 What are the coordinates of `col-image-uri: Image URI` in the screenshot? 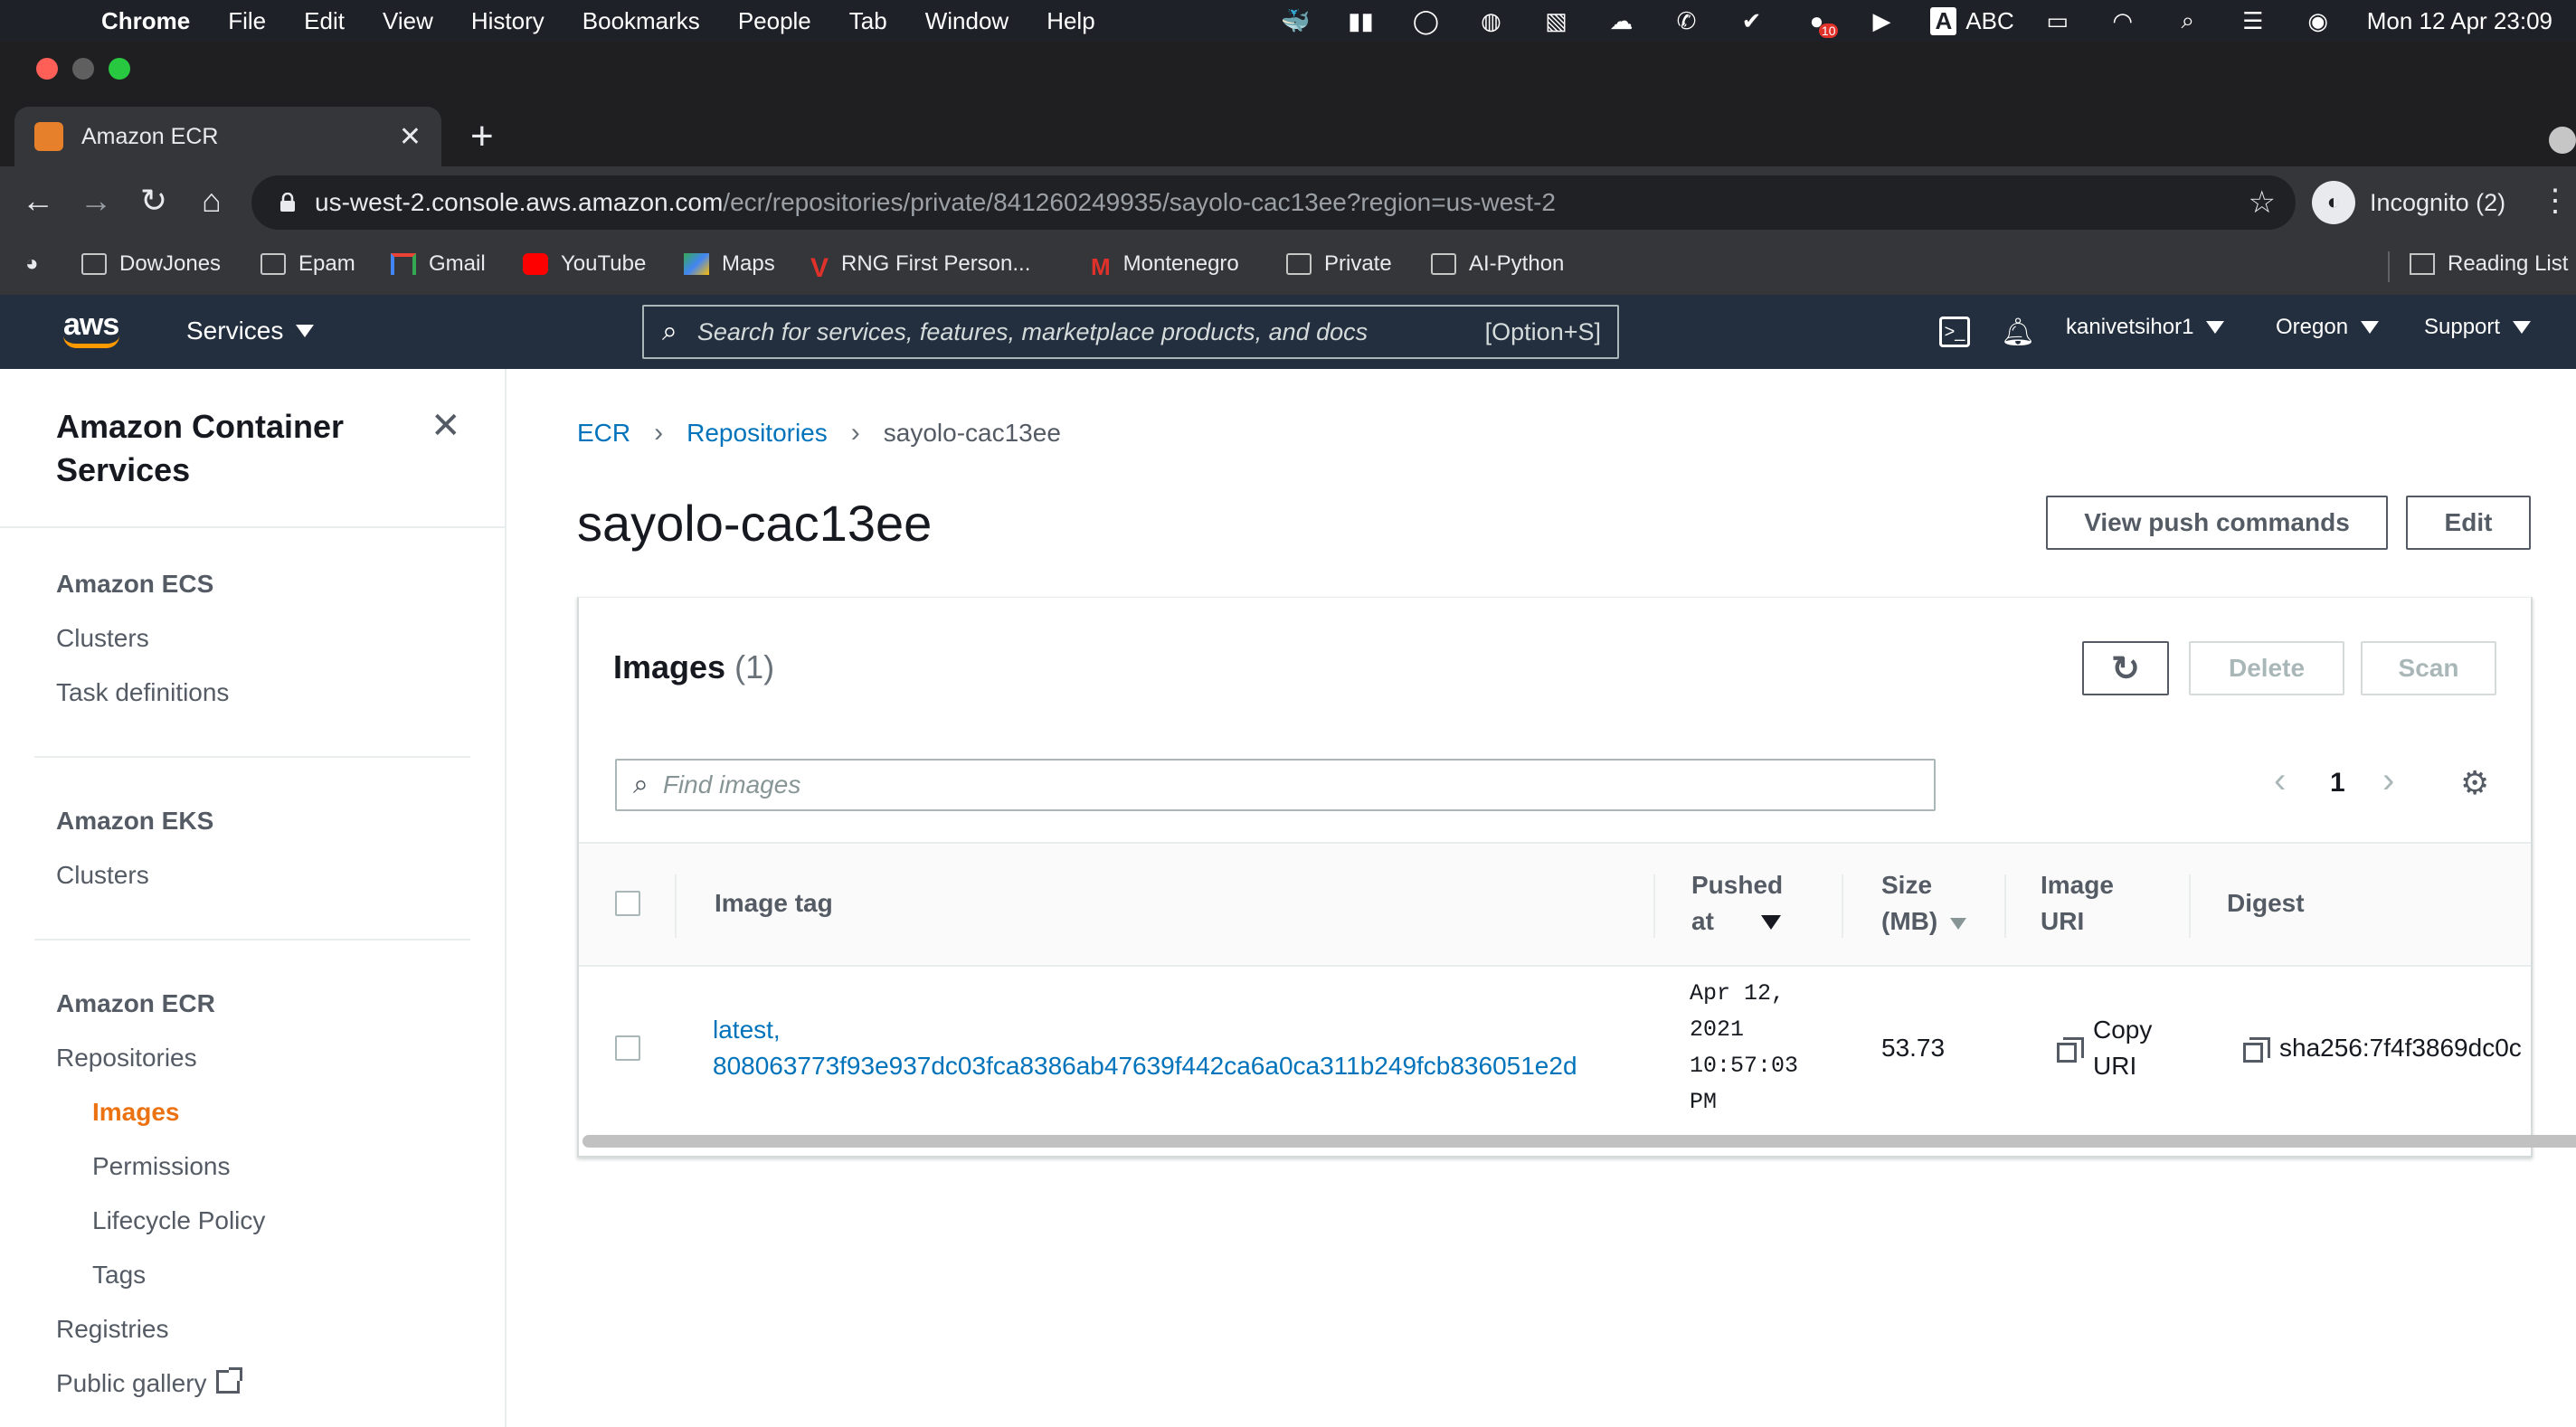 It's located at (2077, 904).